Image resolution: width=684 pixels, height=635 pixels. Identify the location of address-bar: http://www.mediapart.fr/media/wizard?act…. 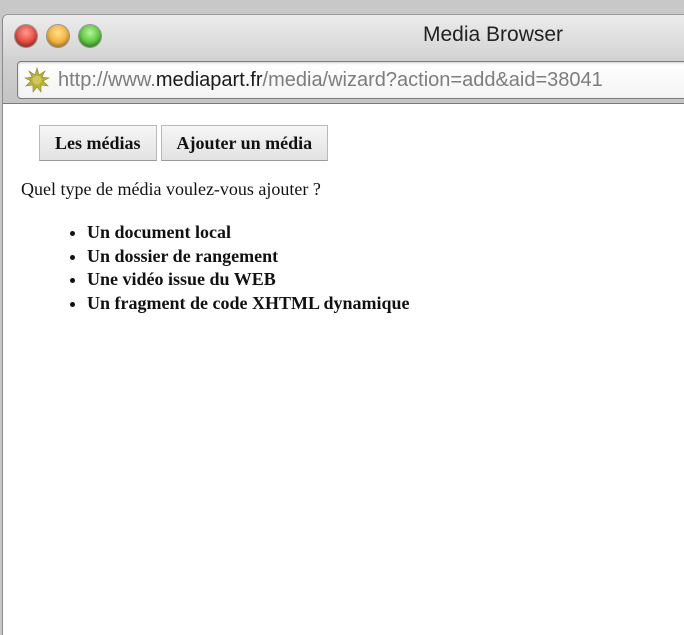
(350, 80).